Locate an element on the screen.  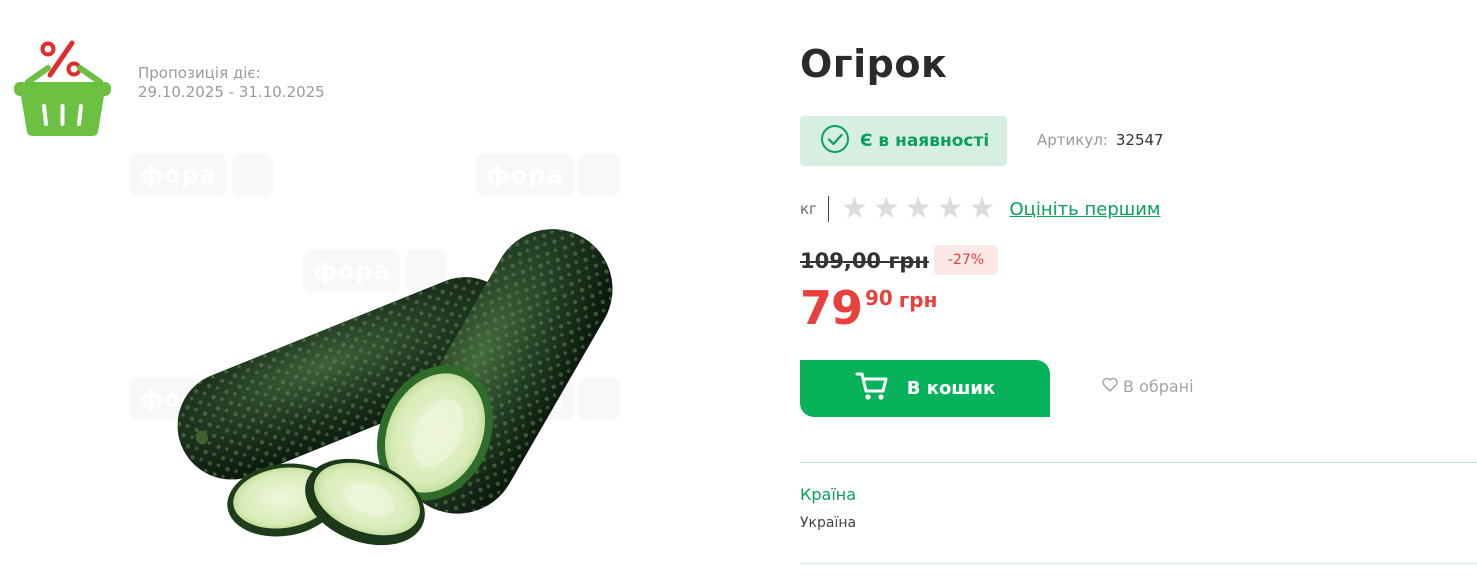
old-price: 109,00 грн is located at coordinates (864, 261).